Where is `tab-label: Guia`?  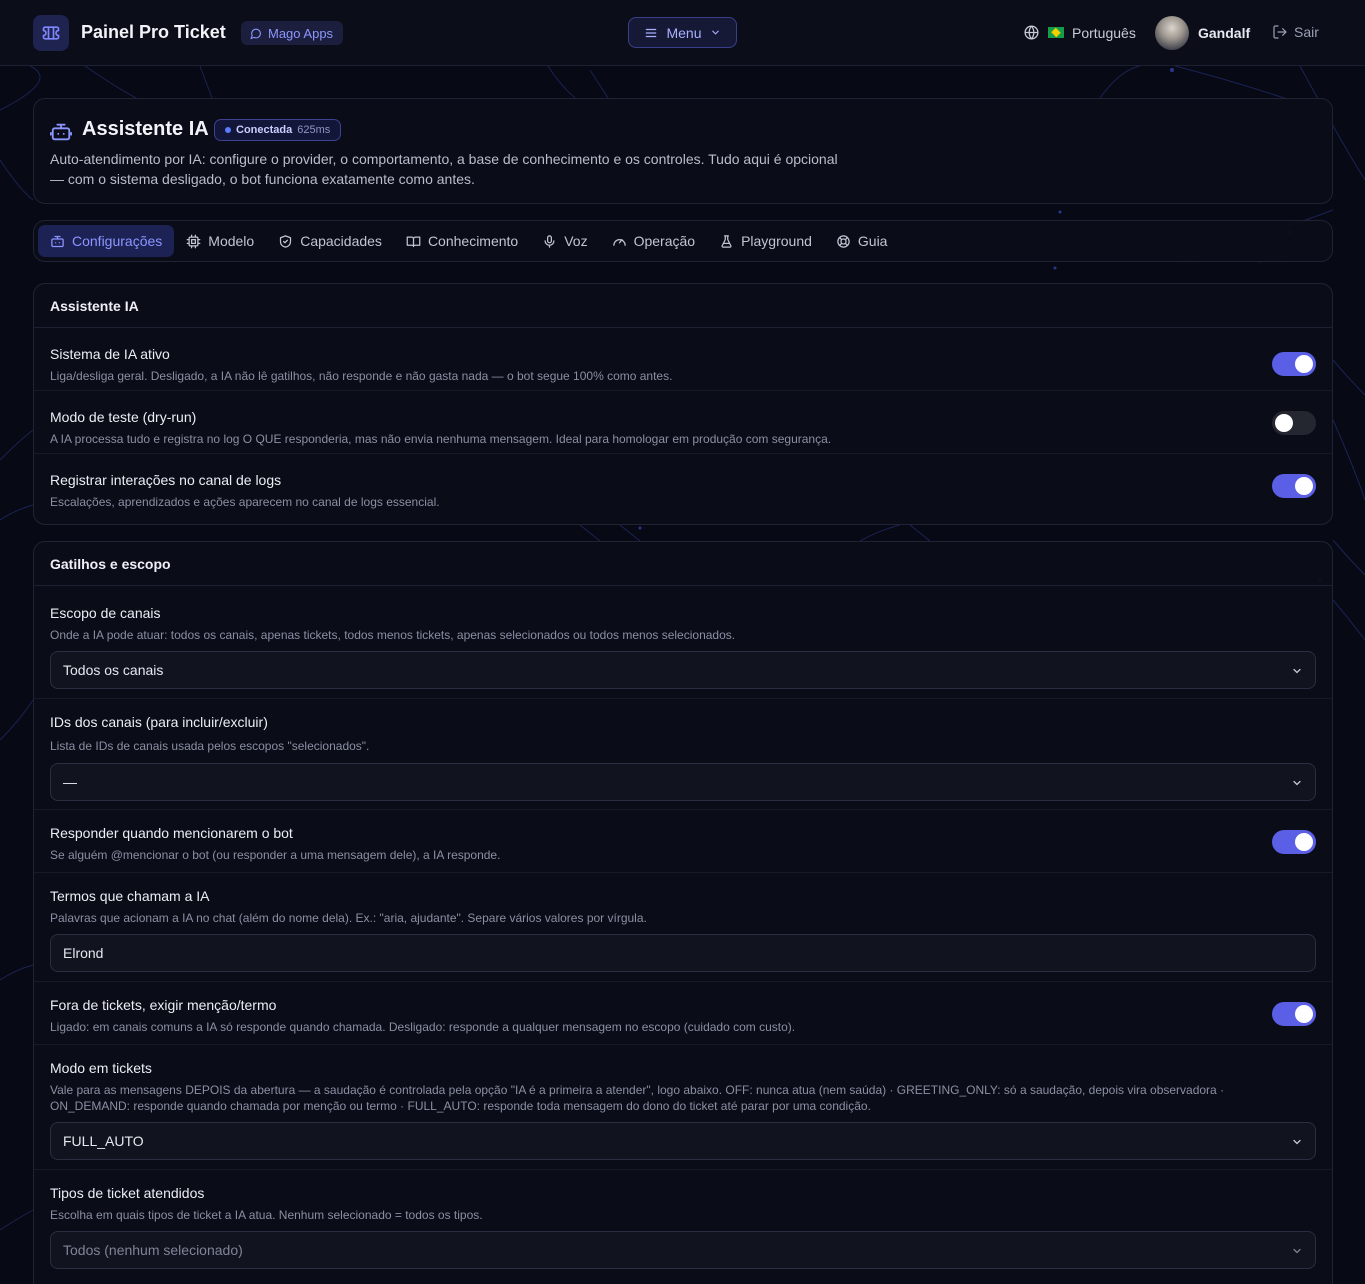 tab-label: Guia is located at coordinates (872, 241).